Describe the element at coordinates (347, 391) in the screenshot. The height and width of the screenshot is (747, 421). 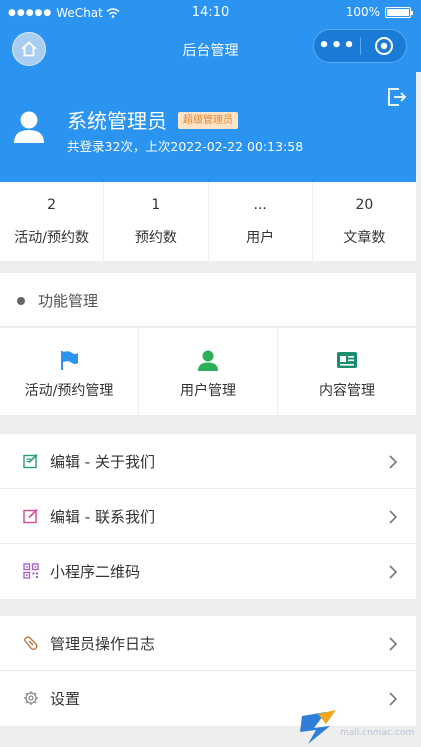
I see `function-label: 内容管理` at that location.